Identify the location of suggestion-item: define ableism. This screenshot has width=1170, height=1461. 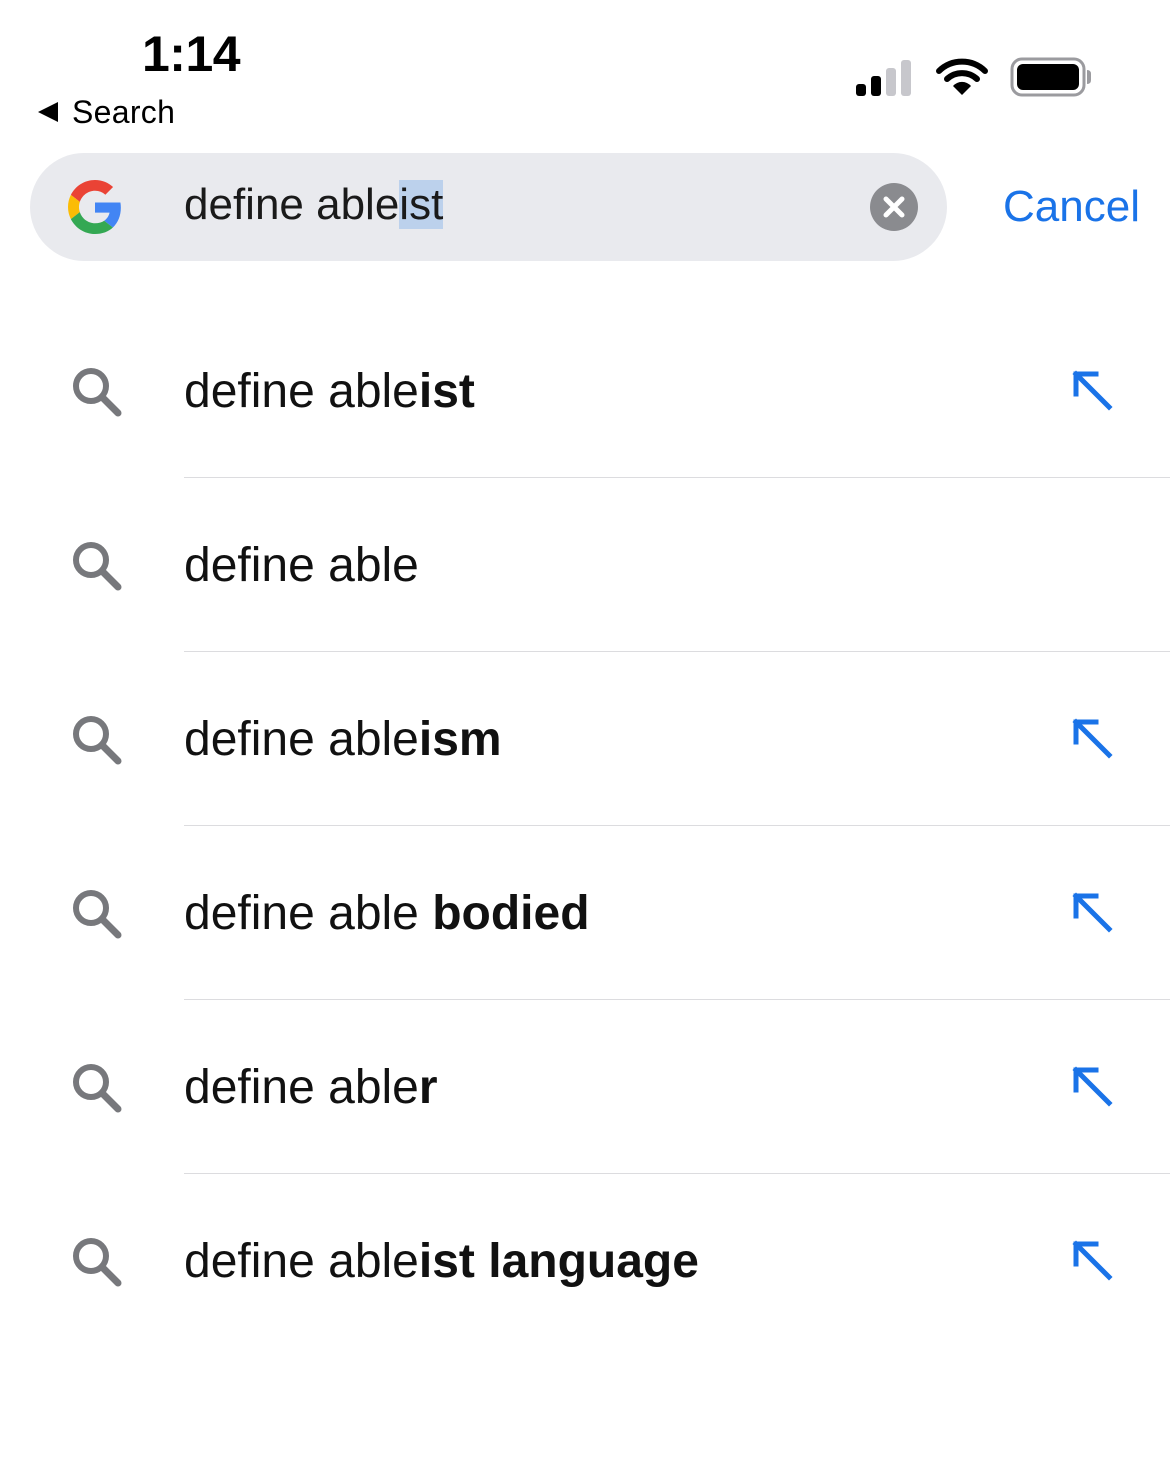
(585, 739).